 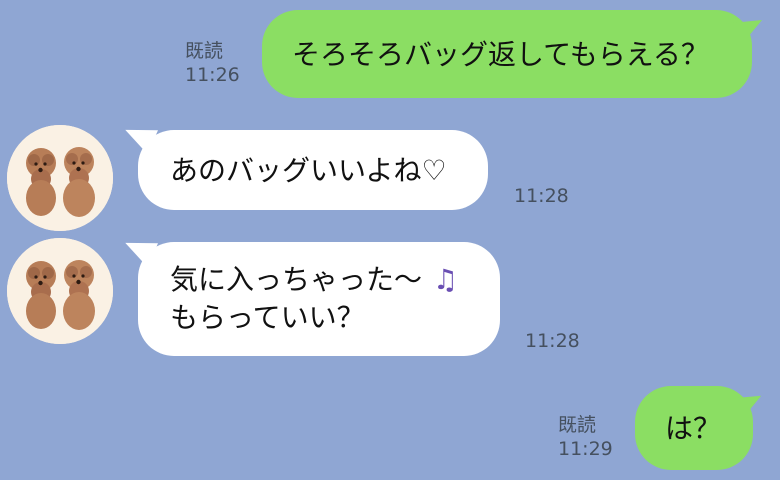 What do you see at coordinates (314, 280) in the screenshot?
I see `message-text-line: 気に入っちゃった〜 ♫` at bounding box center [314, 280].